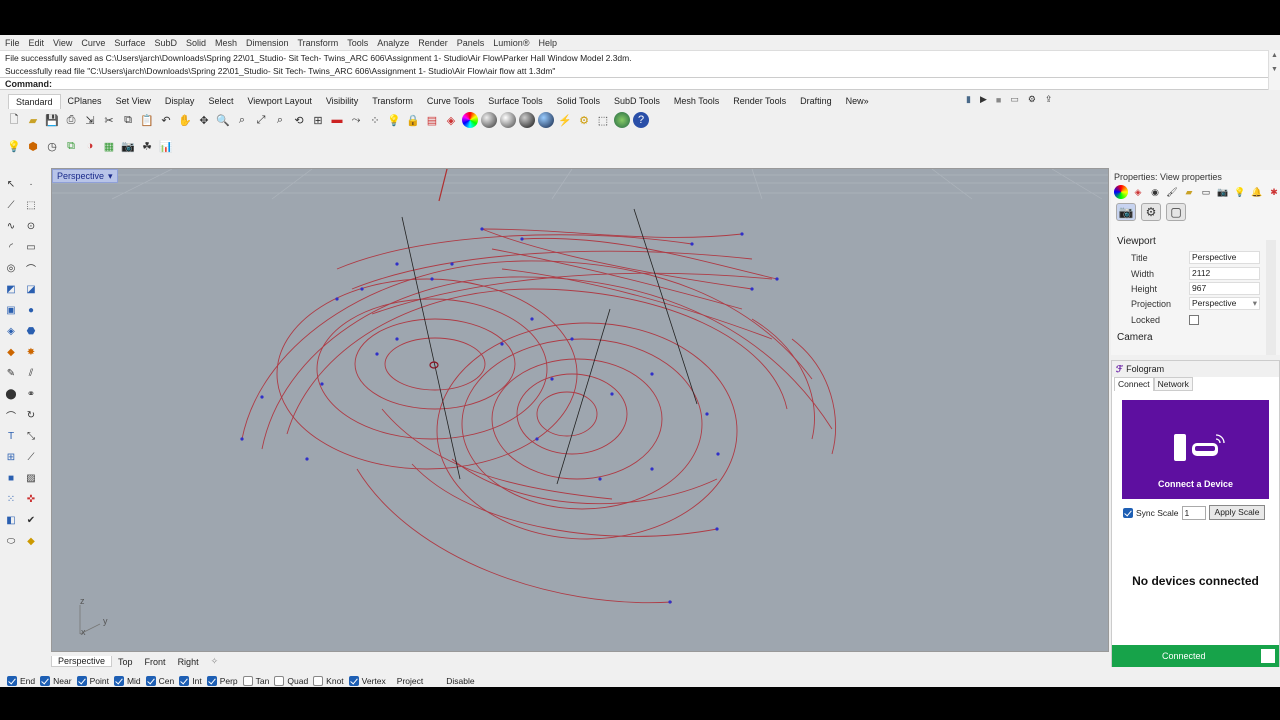 This screenshot has width=1280, height=720. I want to click on sphere-tool-icon: ●, so click(31, 310).